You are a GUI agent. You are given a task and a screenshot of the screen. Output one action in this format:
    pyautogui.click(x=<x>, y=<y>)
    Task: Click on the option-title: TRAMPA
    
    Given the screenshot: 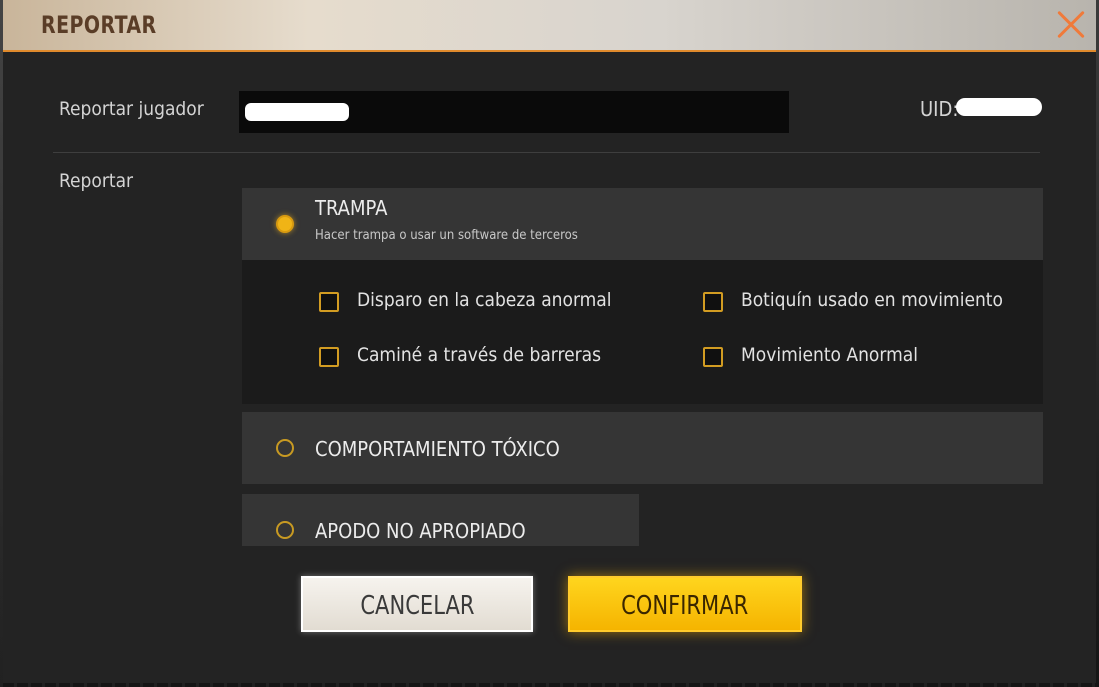 What is the action you would take?
    pyautogui.click(x=351, y=208)
    